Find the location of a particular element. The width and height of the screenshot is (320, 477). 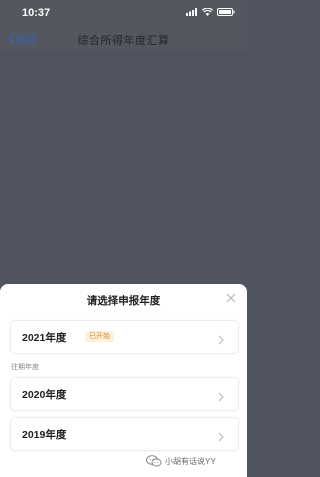

wifi-icon is located at coordinates (207, 12).